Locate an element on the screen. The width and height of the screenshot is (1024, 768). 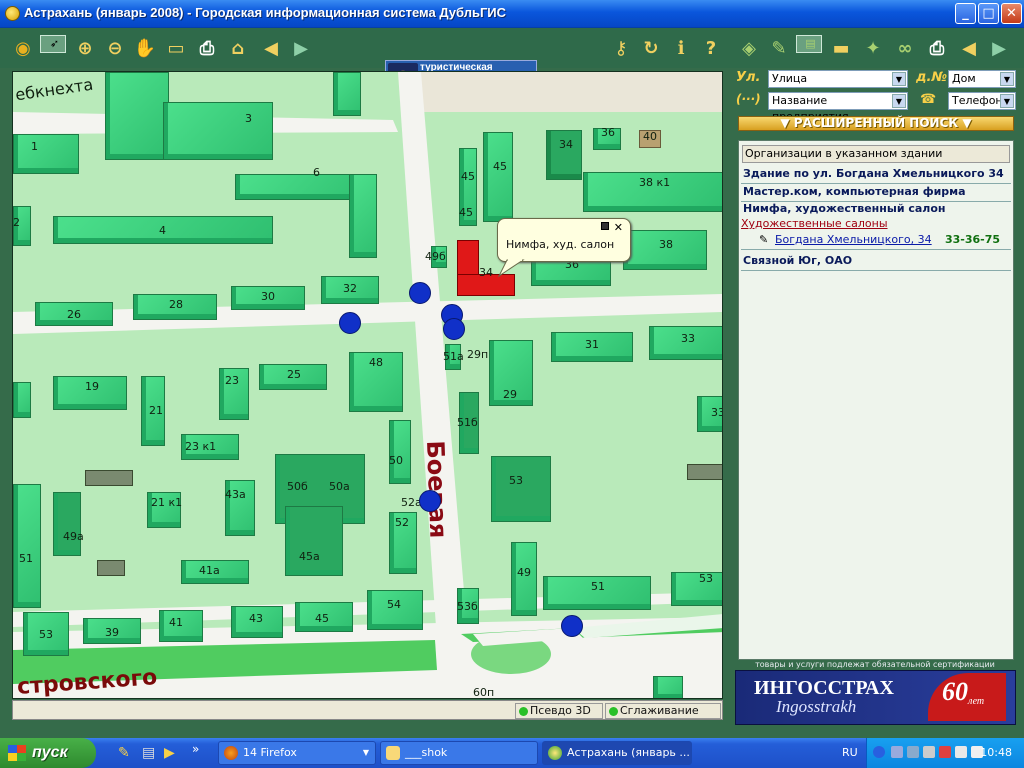
search-map-icon: ▤ is located at coordinates (809, 44).